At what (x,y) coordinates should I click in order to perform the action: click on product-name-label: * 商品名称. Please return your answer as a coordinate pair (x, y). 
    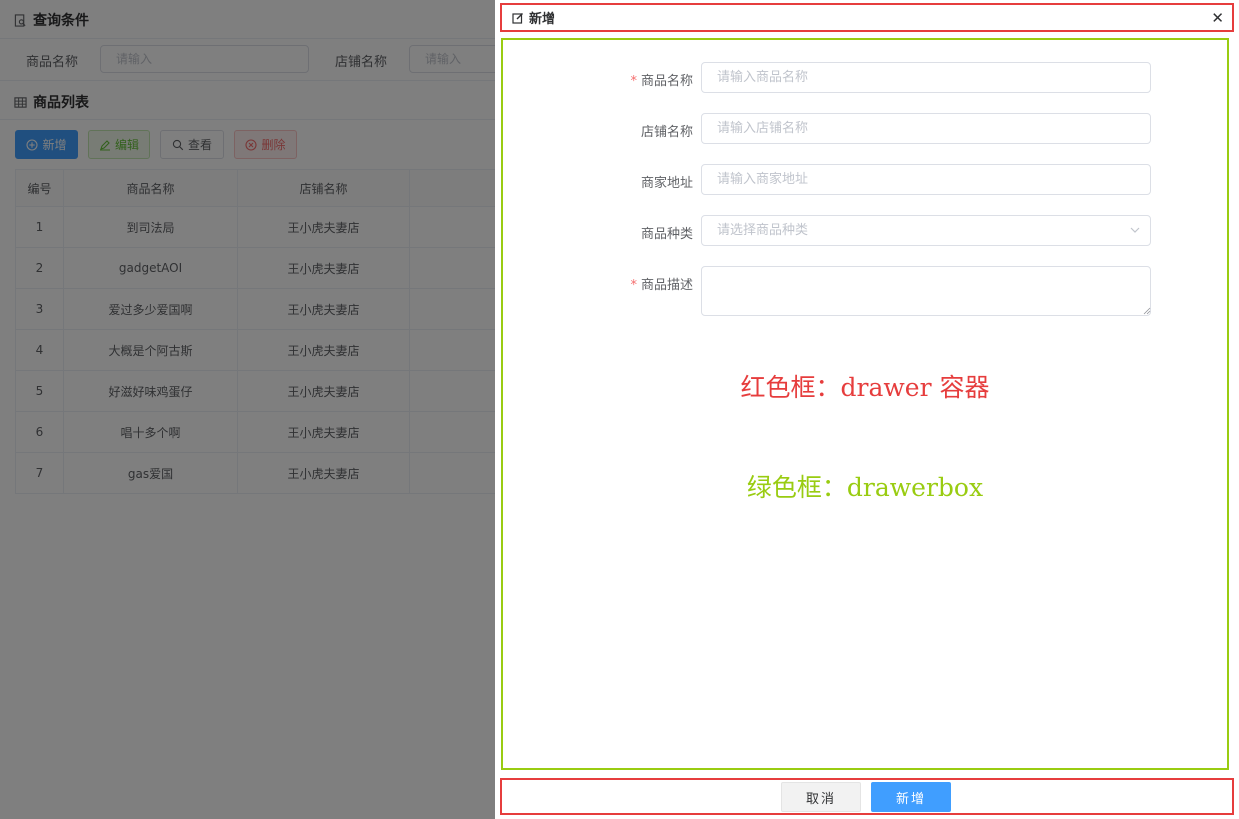
    Looking at the image, I should click on (661, 81).